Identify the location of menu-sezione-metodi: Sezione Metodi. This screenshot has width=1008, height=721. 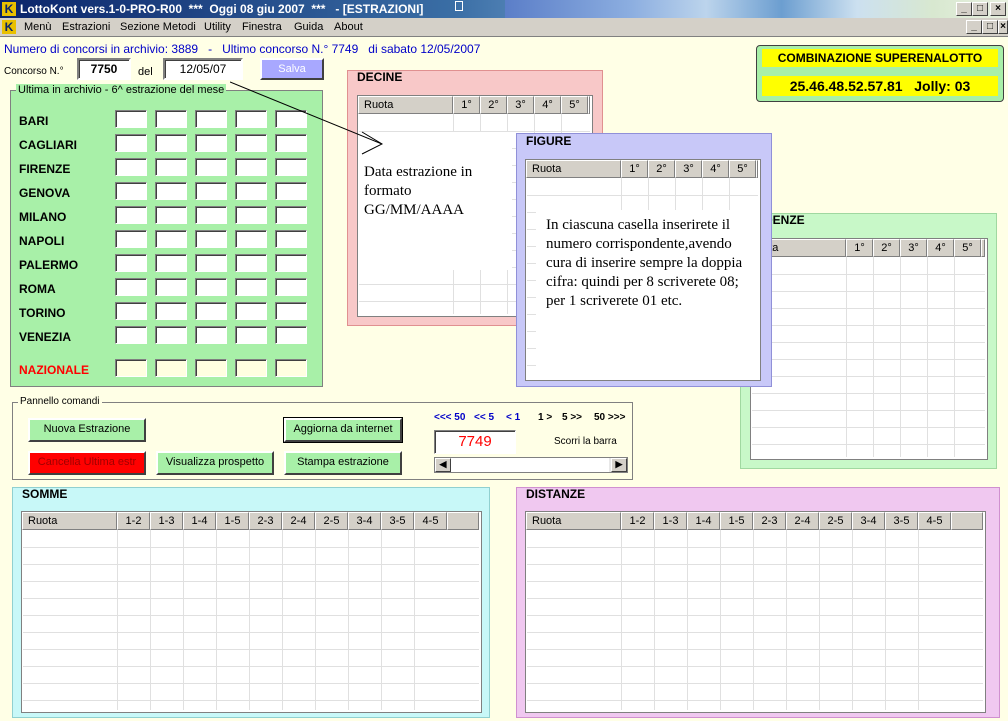
(158, 27).